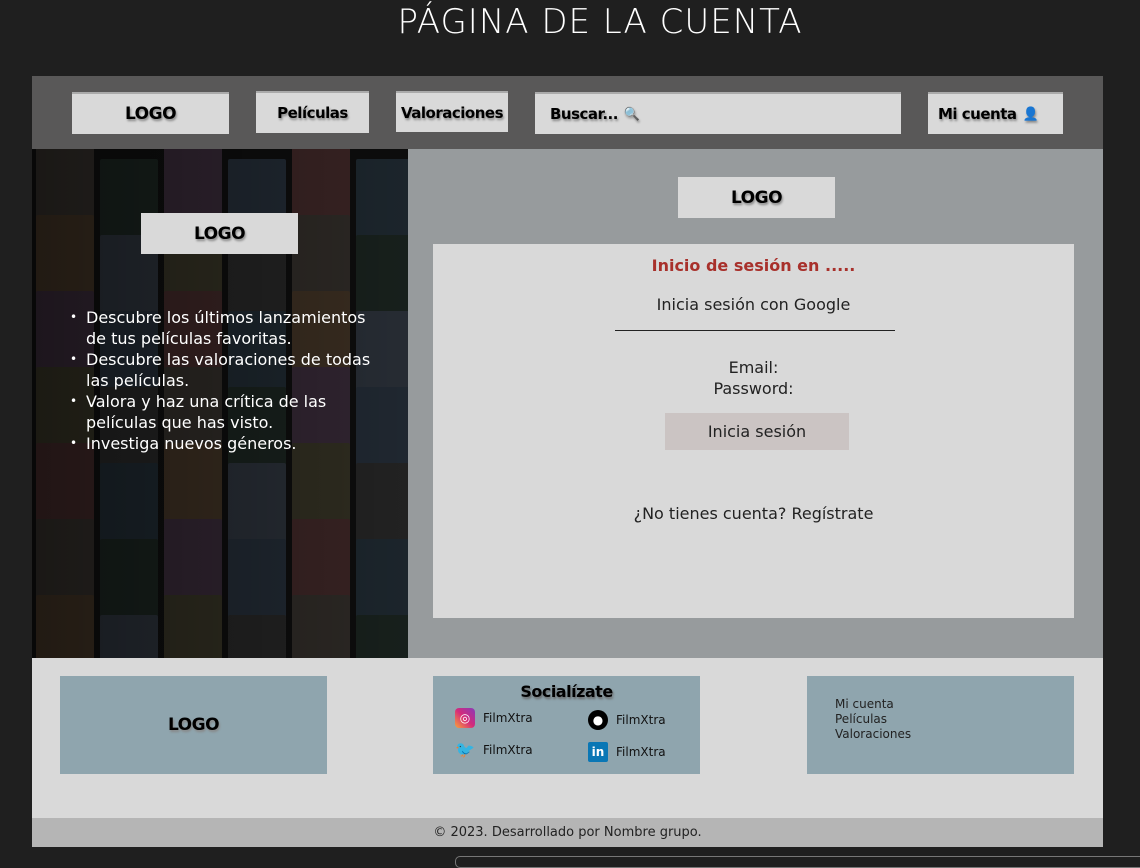 This screenshot has height=868, width=1140. I want to click on feature-item: Investiga nuevos géneros., so click(228, 443).